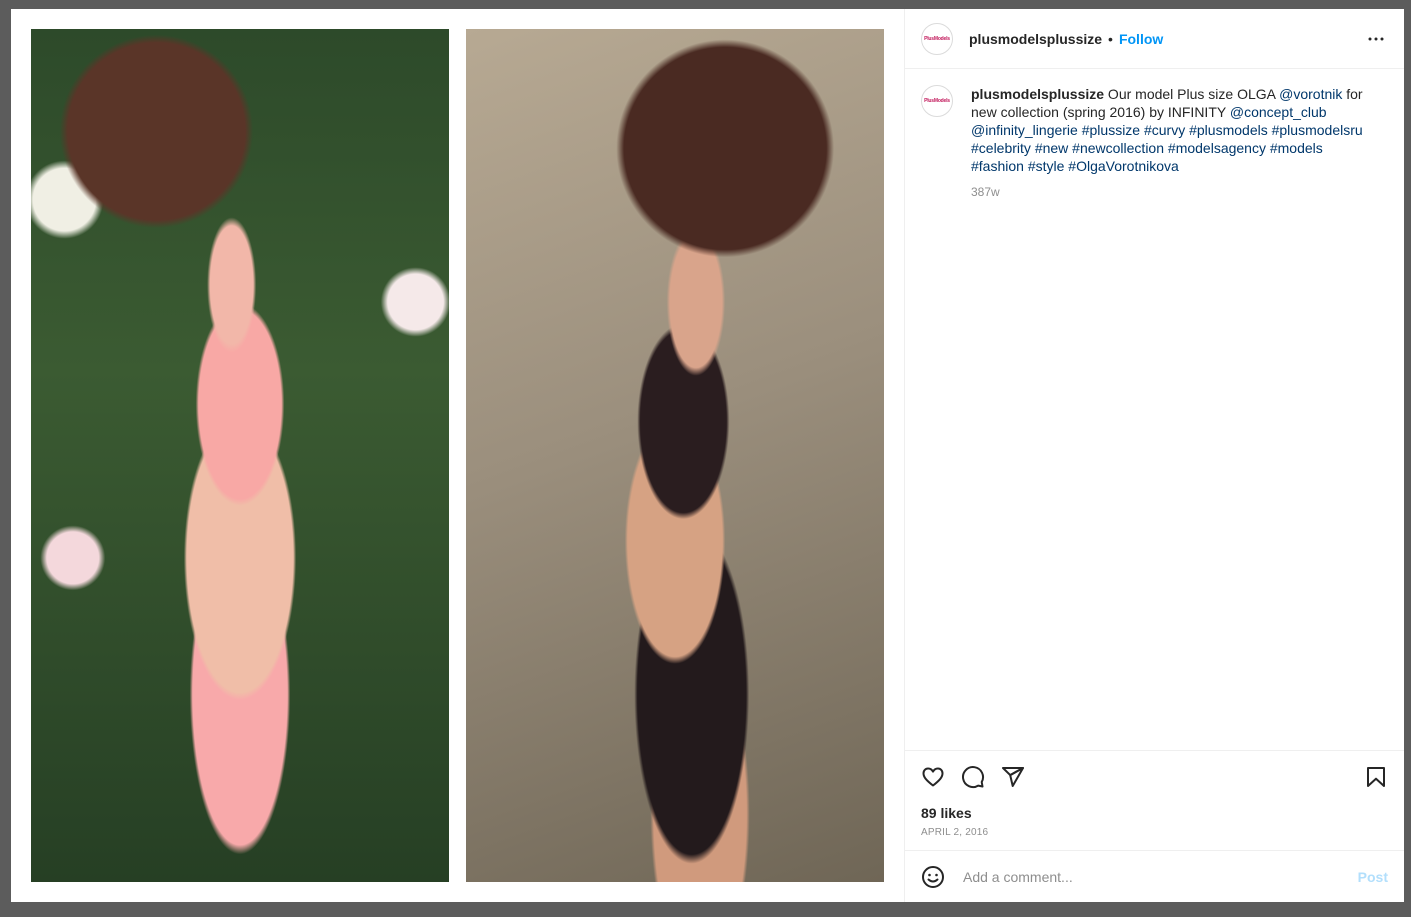  What do you see at coordinates (1192, 94) in the screenshot?
I see `caption-text-part: Our model Plus size OLGA` at bounding box center [1192, 94].